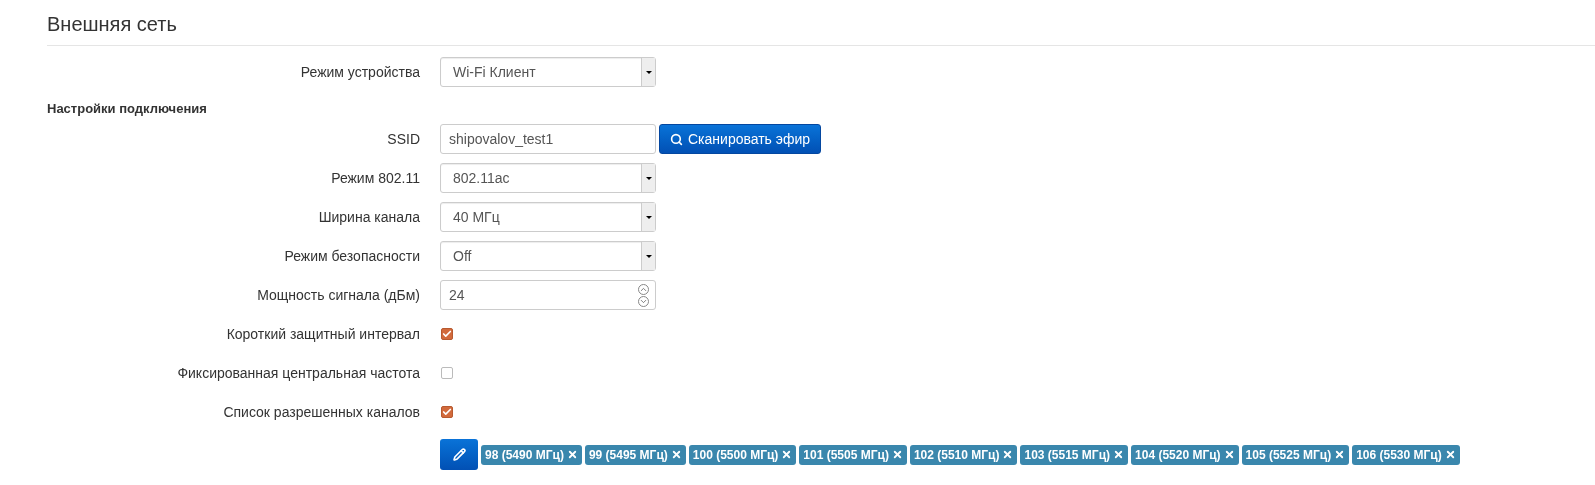 This screenshot has height=485, width=1595. Describe the element at coordinates (375, 178) in the screenshot. I see `field-label: Режим 802.11` at that location.